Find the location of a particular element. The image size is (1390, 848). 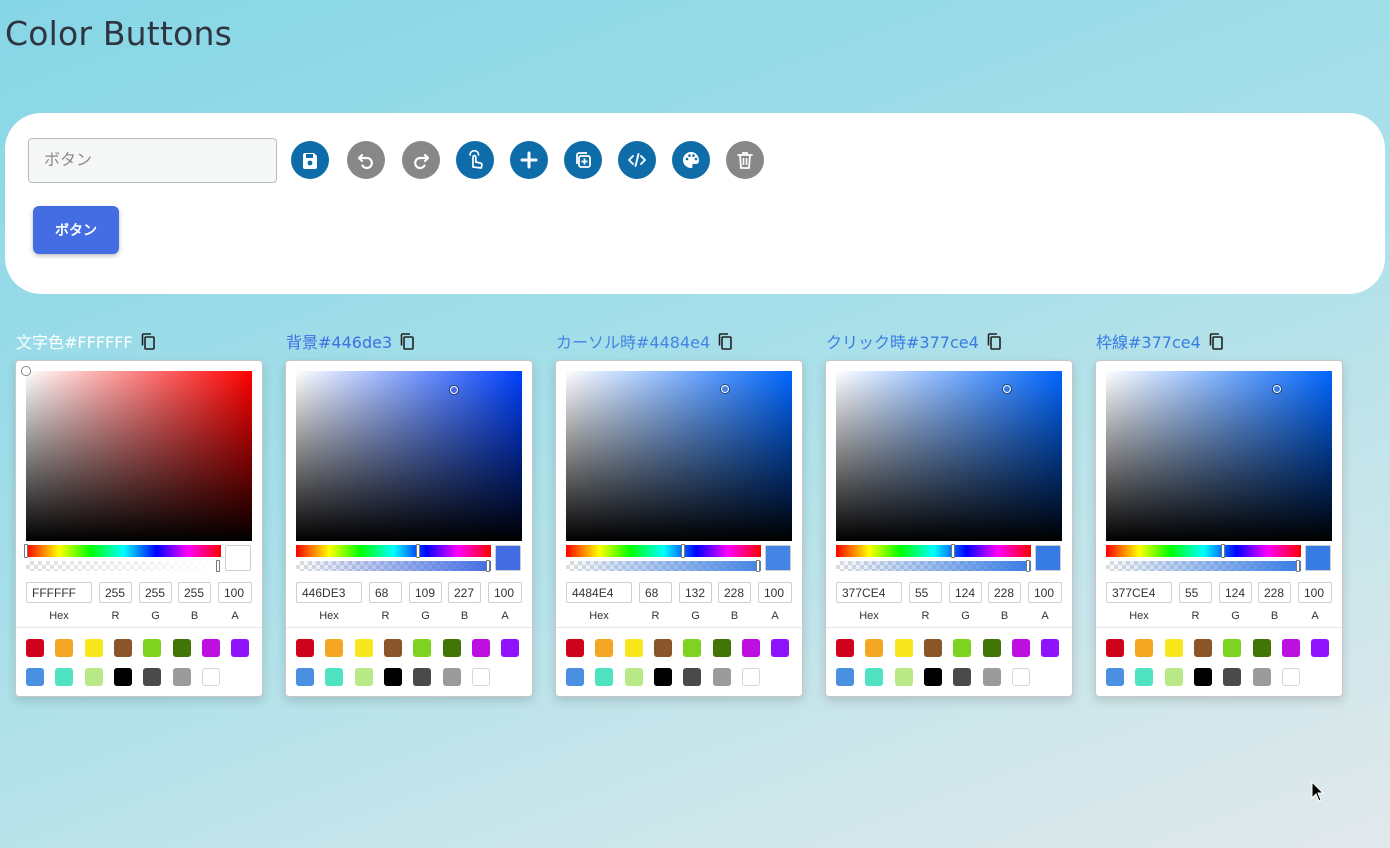

button-label-input is located at coordinates (152, 160).